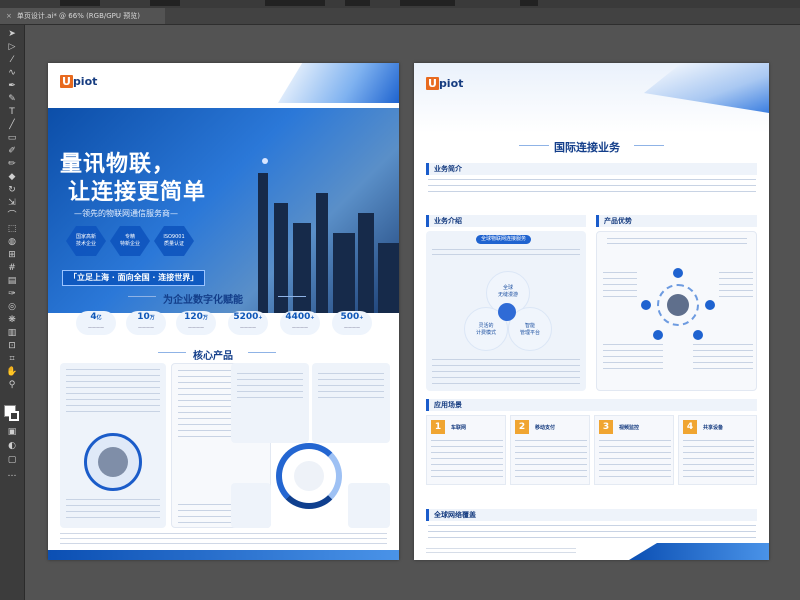 The width and height of the screenshot is (800, 600). What do you see at coordinates (506, 221) in the screenshot?
I see `section-header-business: 业务介绍` at bounding box center [506, 221].